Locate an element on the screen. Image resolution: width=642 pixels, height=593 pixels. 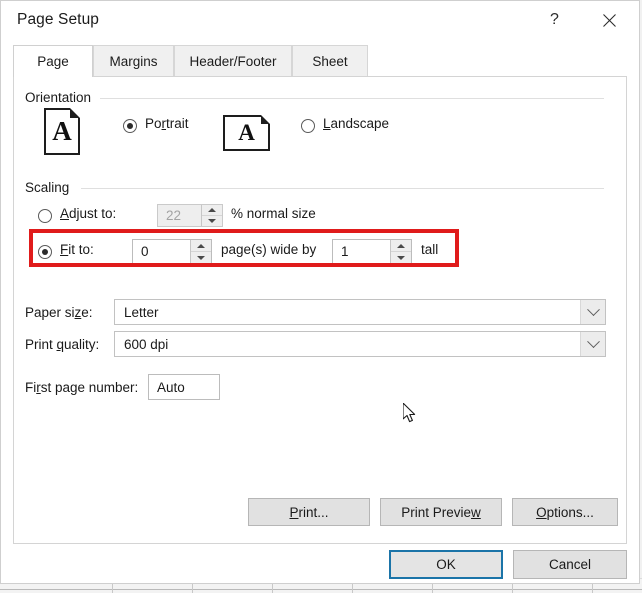
landscape-page-icon: A is located at coordinates (246, 133).